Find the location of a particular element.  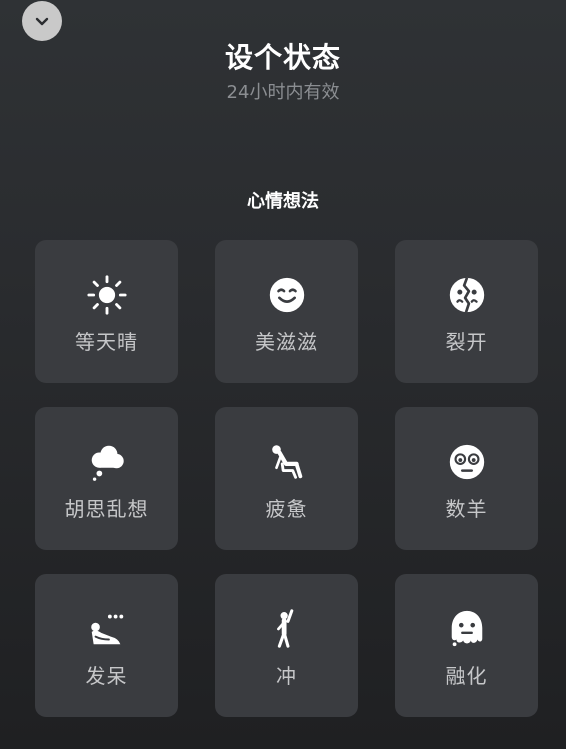

status-label: 疲惫 is located at coordinates (286, 509).